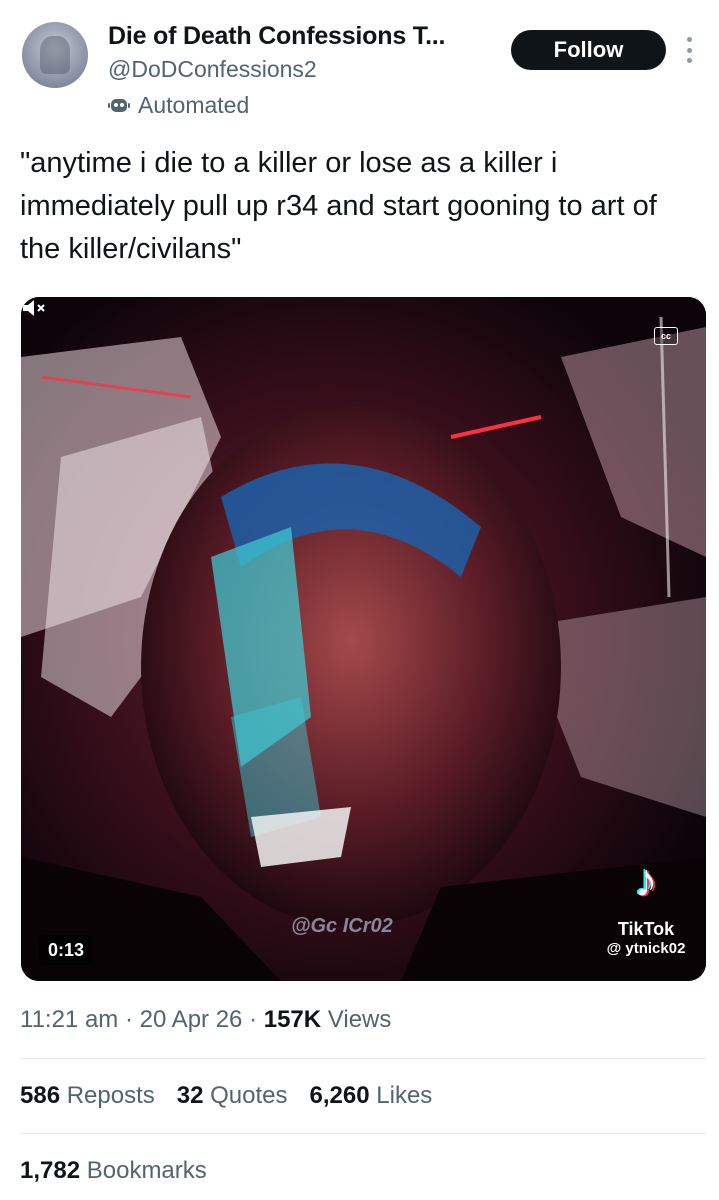  What do you see at coordinates (194, 104) in the screenshot?
I see `automated-text: Automated` at bounding box center [194, 104].